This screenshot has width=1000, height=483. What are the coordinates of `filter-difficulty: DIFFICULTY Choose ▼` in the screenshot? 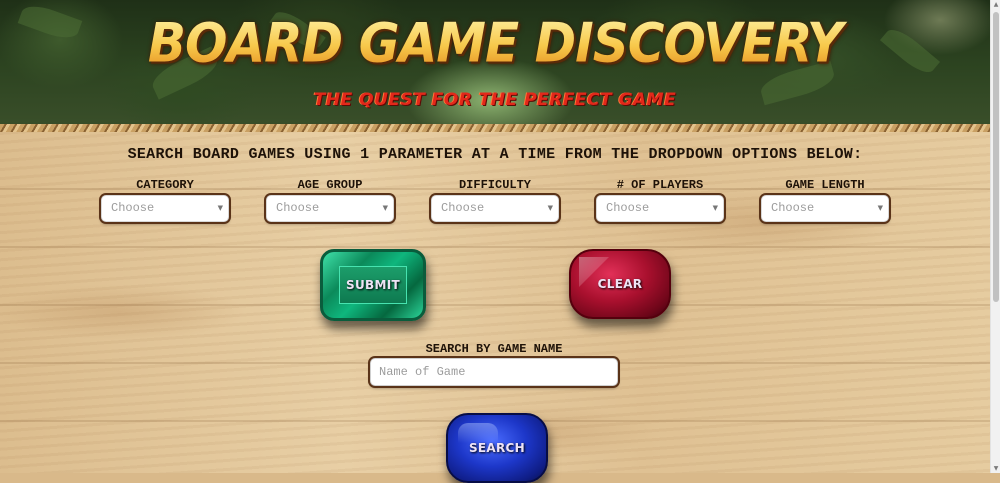 It's located at (495, 200).